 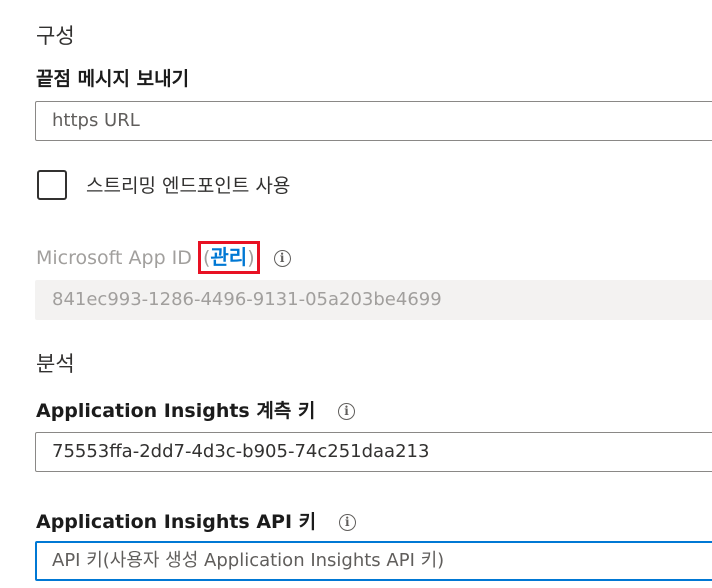 I want to click on manage-link: 관리, so click(x=228, y=257).